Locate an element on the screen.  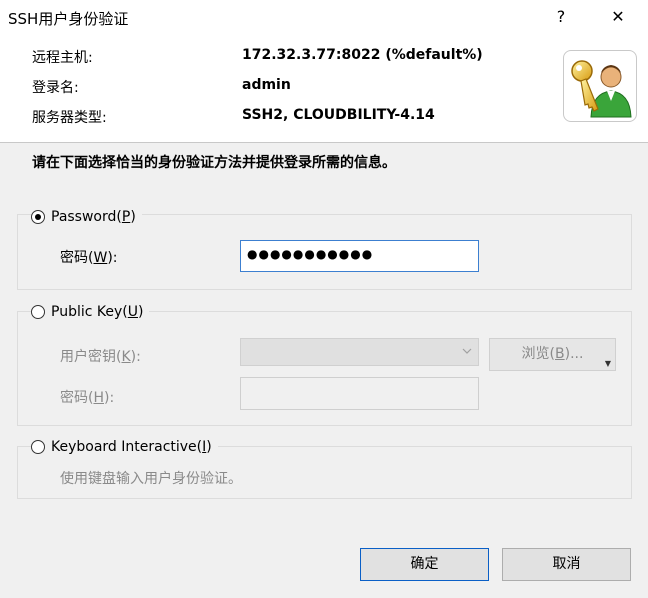
cancel-button: 取消 is located at coordinates (566, 564).